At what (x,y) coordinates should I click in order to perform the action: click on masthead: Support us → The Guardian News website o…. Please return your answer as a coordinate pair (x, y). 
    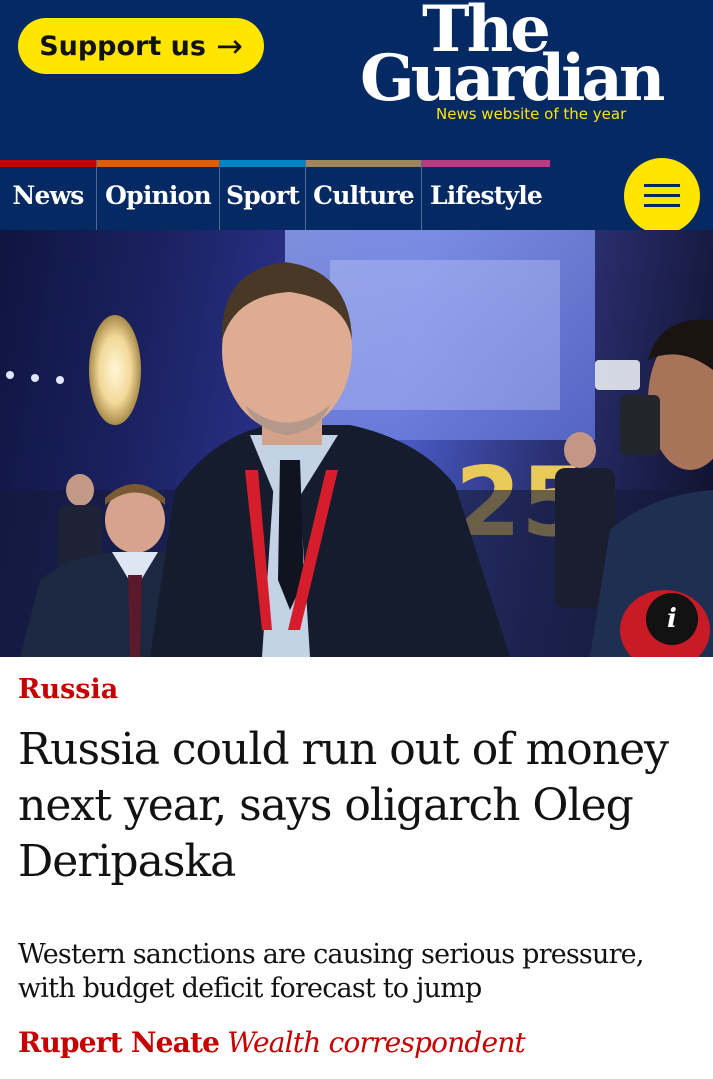
    Looking at the image, I should click on (356, 80).